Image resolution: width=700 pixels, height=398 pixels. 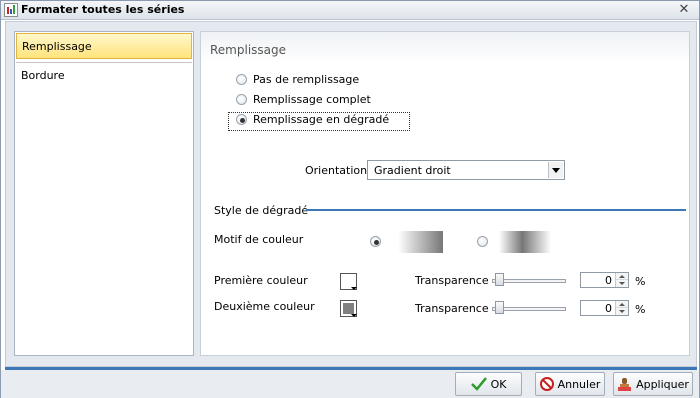 What do you see at coordinates (350, 384) in the screenshot?
I see `button-bar: OK Annuler Appliquer` at bounding box center [350, 384].